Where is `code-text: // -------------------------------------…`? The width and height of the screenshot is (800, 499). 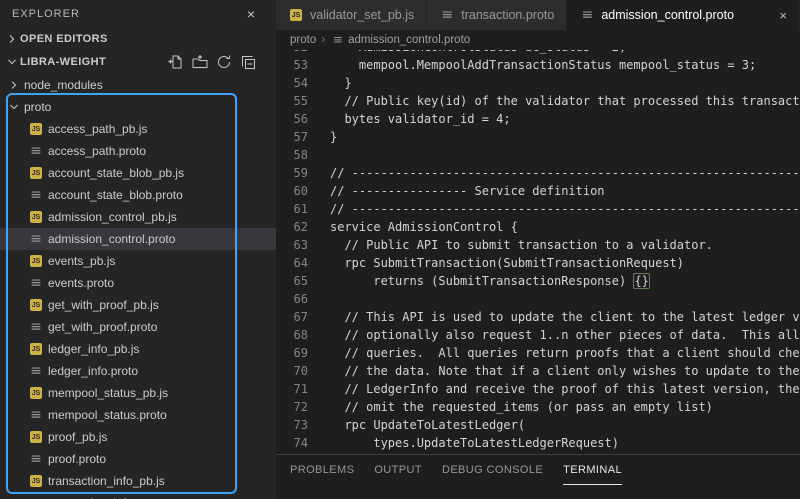
code-text: // -------------------------------------… is located at coordinates (565, 173).